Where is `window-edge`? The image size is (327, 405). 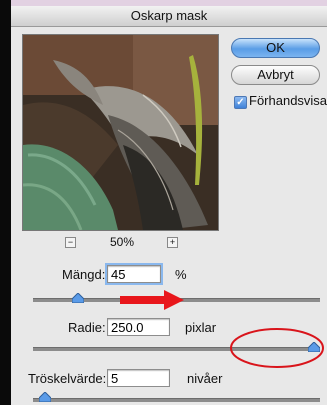 window-edge is located at coordinates (5, 202).